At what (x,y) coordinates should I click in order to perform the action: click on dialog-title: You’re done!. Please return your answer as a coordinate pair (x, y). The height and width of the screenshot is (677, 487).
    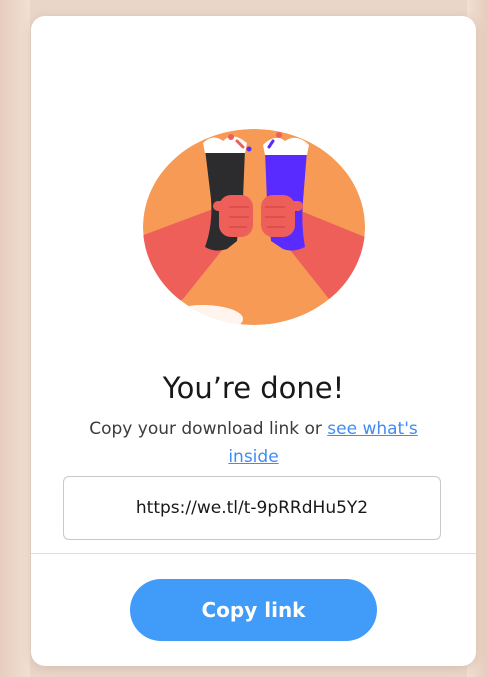
    Looking at the image, I should click on (253, 388).